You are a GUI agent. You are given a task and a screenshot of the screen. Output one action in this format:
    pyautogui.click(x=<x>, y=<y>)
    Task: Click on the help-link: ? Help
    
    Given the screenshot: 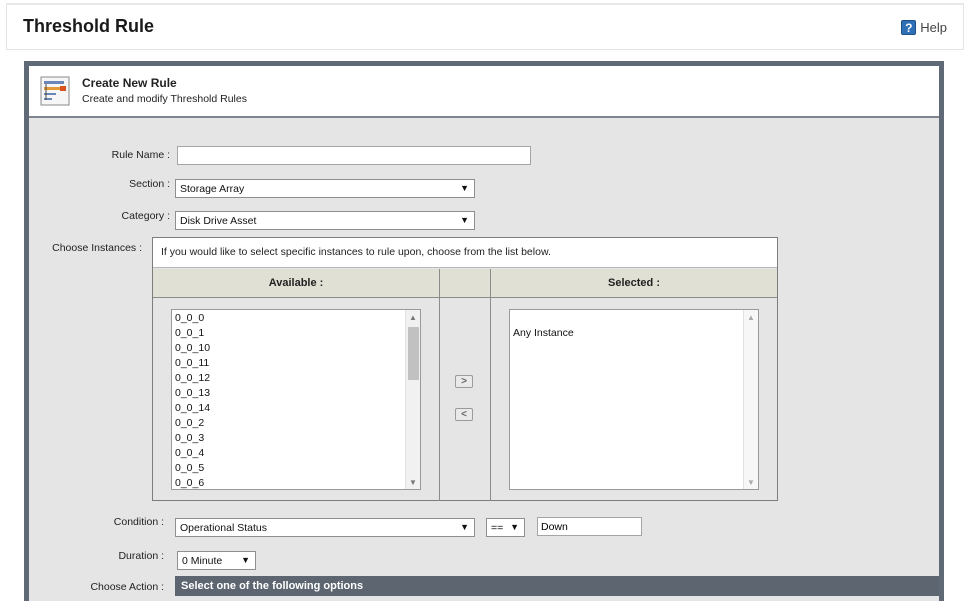 What is the action you would take?
    pyautogui.click(x=924, y=27)
    